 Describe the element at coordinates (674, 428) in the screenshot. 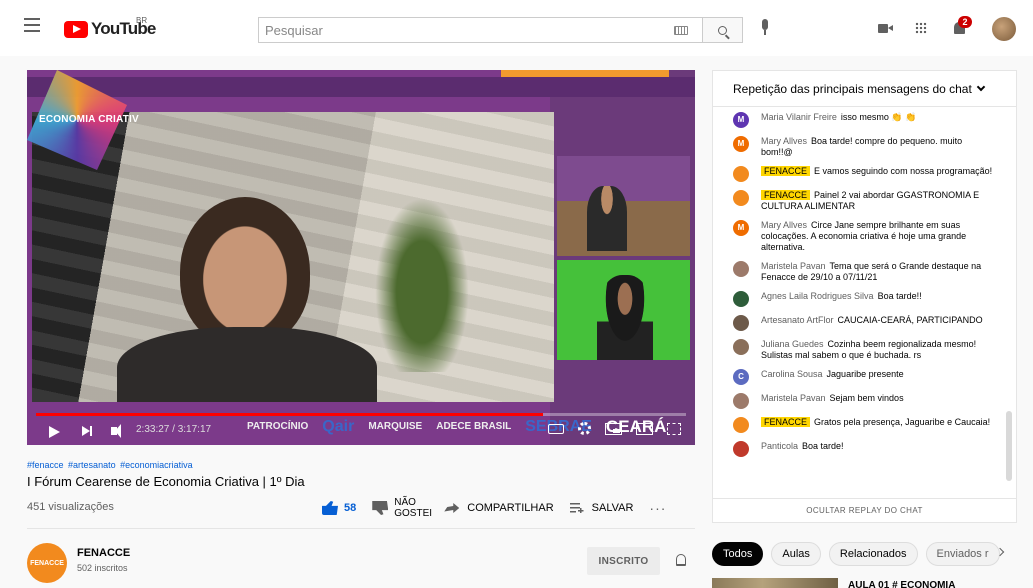

I see `fullscreen-icon` at that location.